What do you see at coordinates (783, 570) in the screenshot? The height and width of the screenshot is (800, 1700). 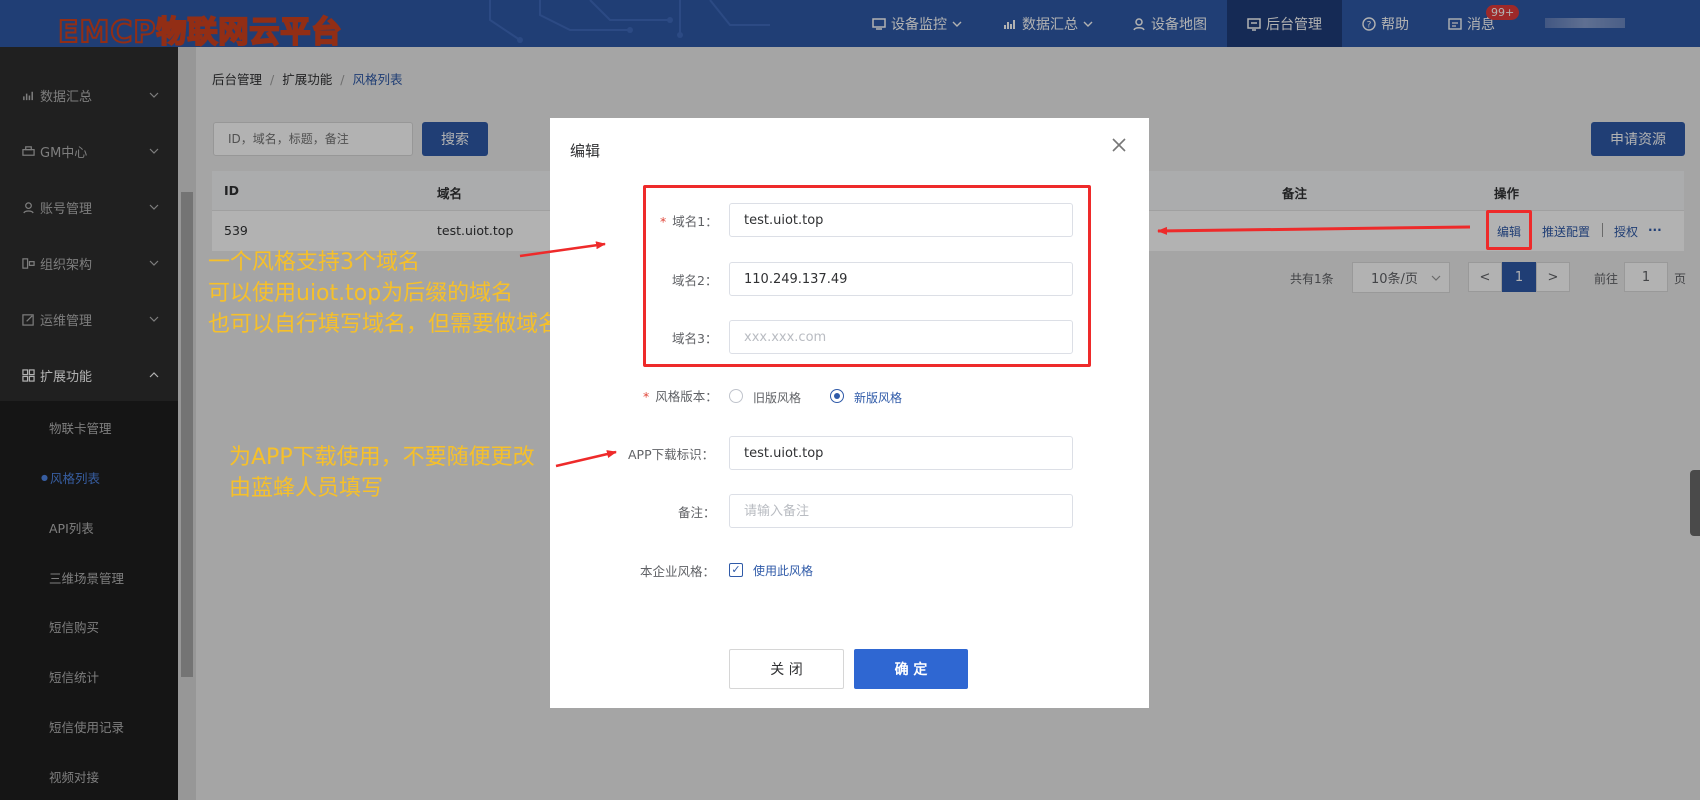 I see `checkbox-label-use-style: 使用此风格` at bounding box center [783, 570].